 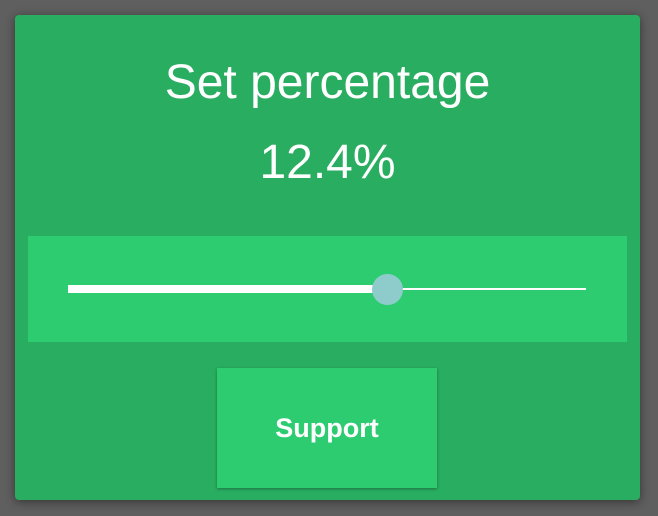 What do you see at coordinates (387, 289) in the screenshot?
I see `slider-thumb` at bounding box center [387, 289].